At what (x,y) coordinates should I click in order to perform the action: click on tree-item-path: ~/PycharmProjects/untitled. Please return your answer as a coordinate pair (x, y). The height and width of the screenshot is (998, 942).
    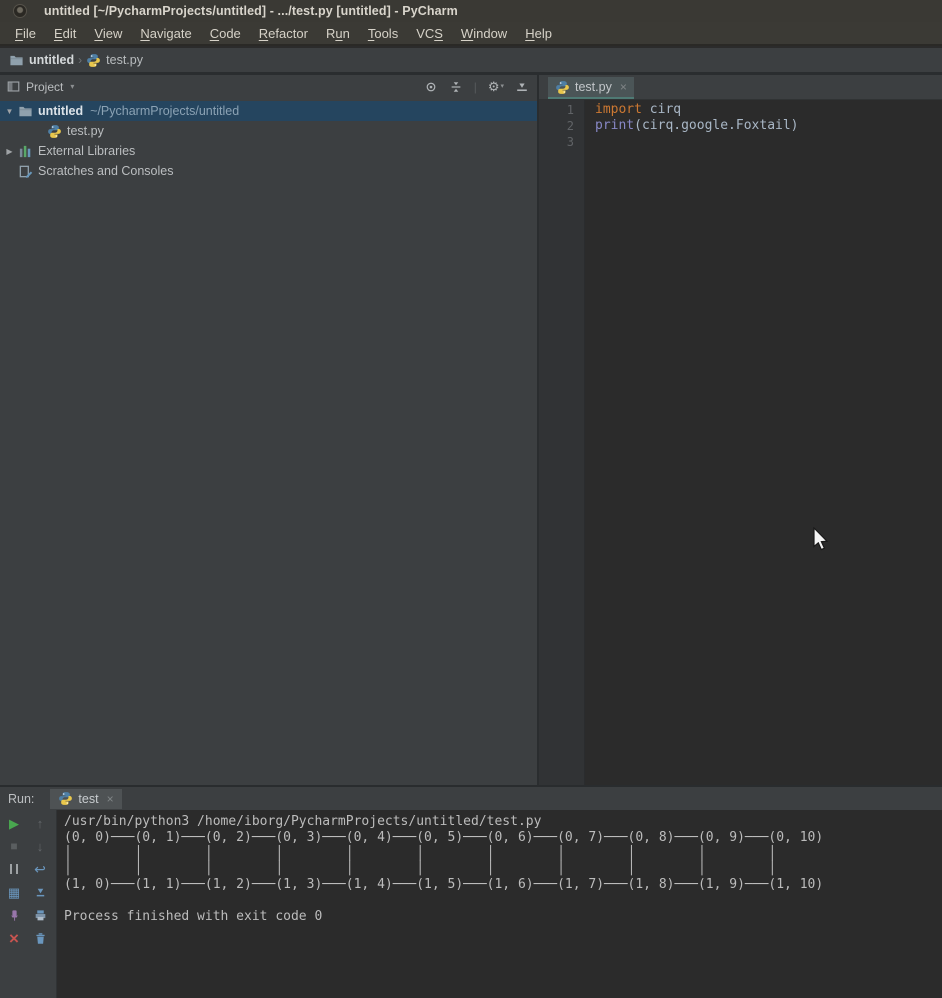
    Looking at the image, I should click on (165, 111).